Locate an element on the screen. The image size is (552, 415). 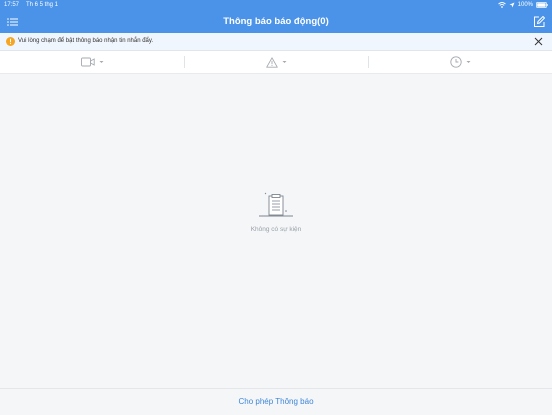
wifi-icon is located at coordinates (501, 5).